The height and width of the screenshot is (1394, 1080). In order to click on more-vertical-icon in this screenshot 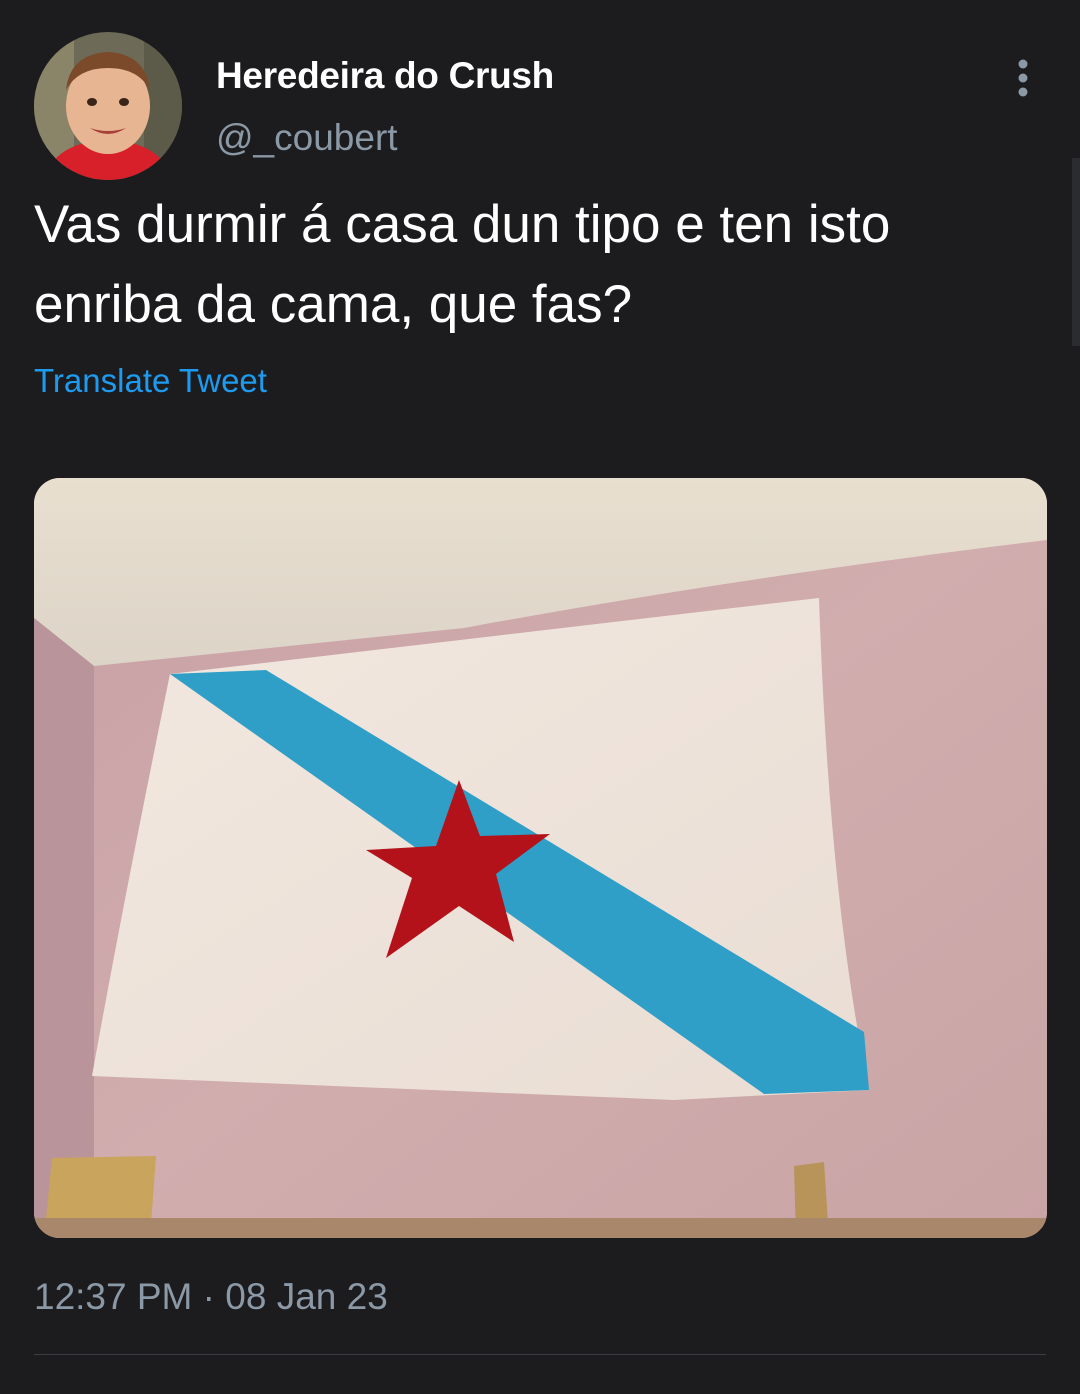, I will do `click(1023, 78)`.